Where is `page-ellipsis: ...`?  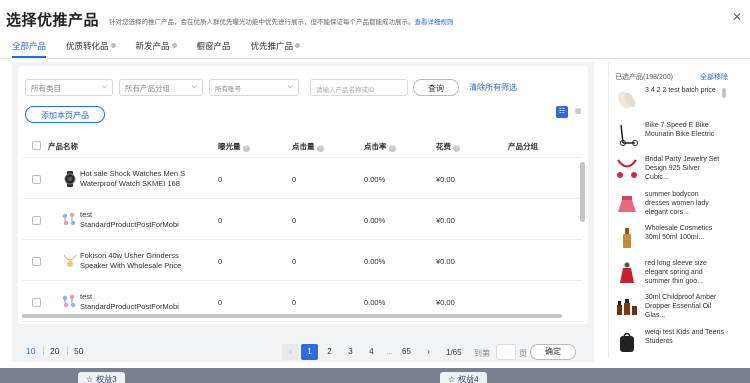 page-ellipsis: ... is located at coordinates (389, 351).